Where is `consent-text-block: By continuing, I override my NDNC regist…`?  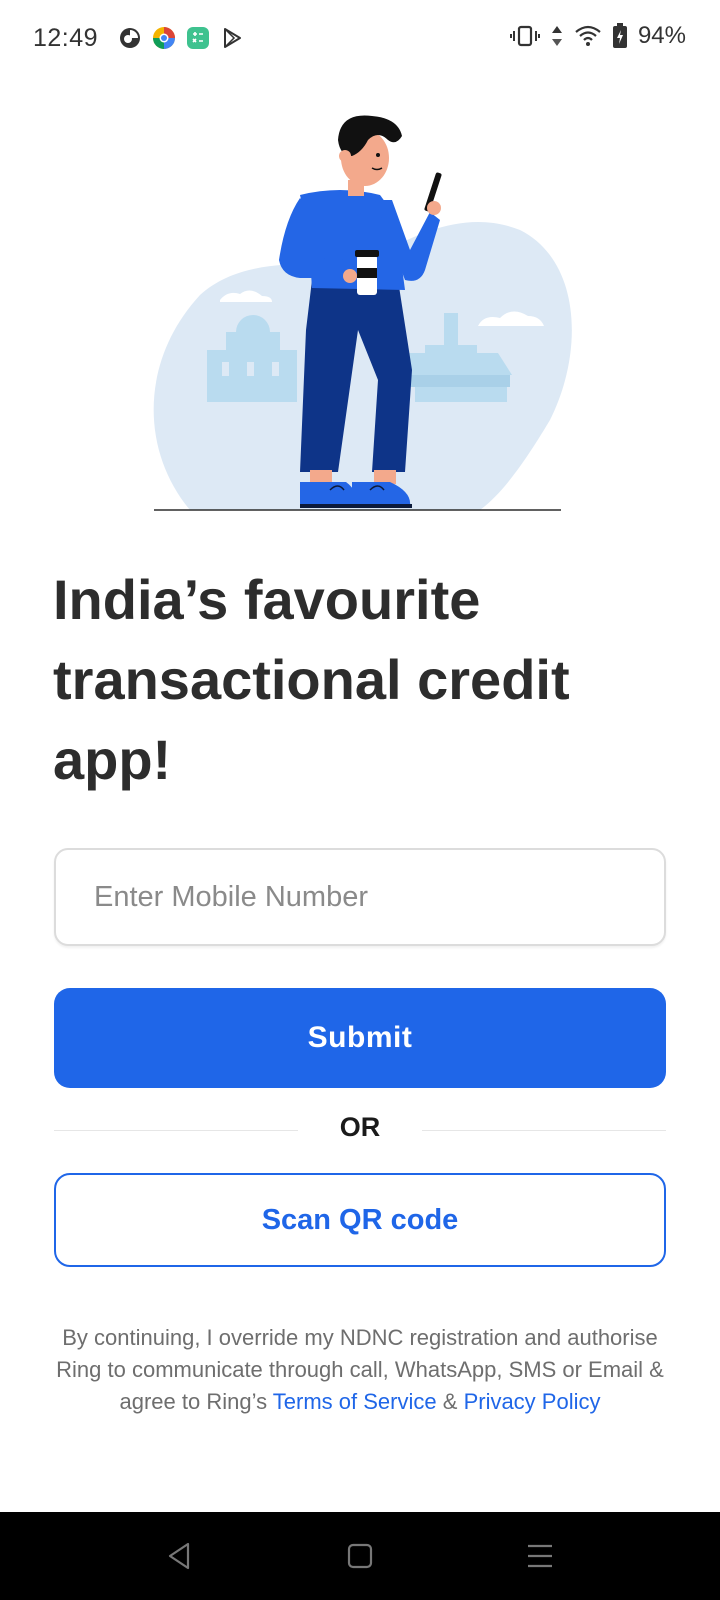 consent-text-block: By continuing, I override my NDNC regist… is located at coordinates (360, 1370).